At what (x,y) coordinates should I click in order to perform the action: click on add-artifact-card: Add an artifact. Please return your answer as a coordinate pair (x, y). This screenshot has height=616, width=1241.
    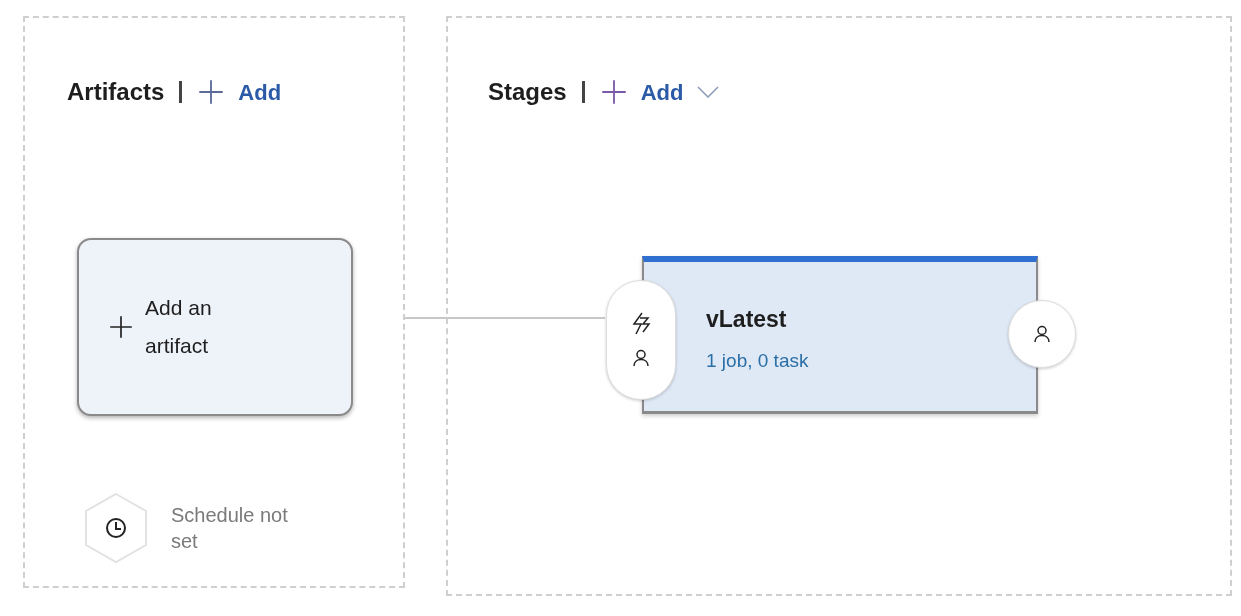
    Looking at the image, I should click on (215, 327).